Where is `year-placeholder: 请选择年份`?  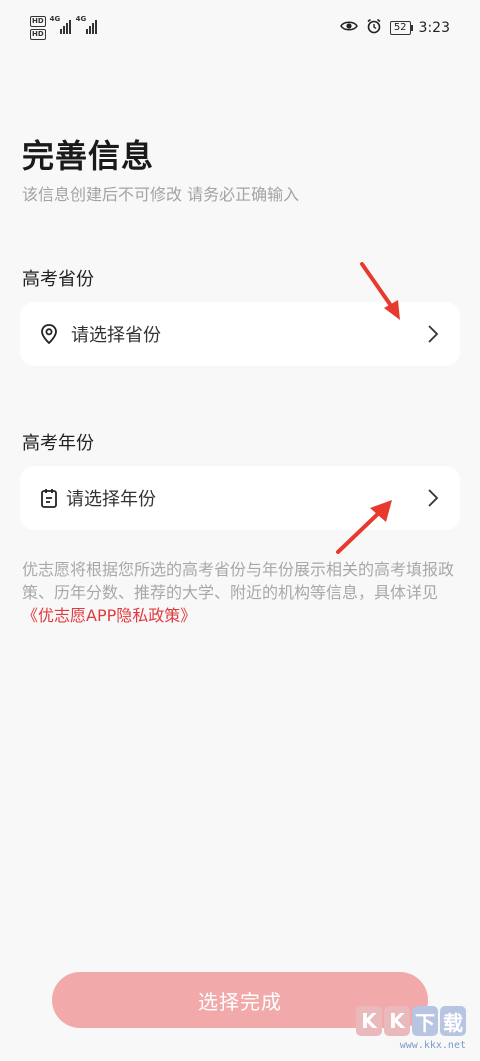 year-placeholder: 请选择年份 is located at coordinates (111, 499).